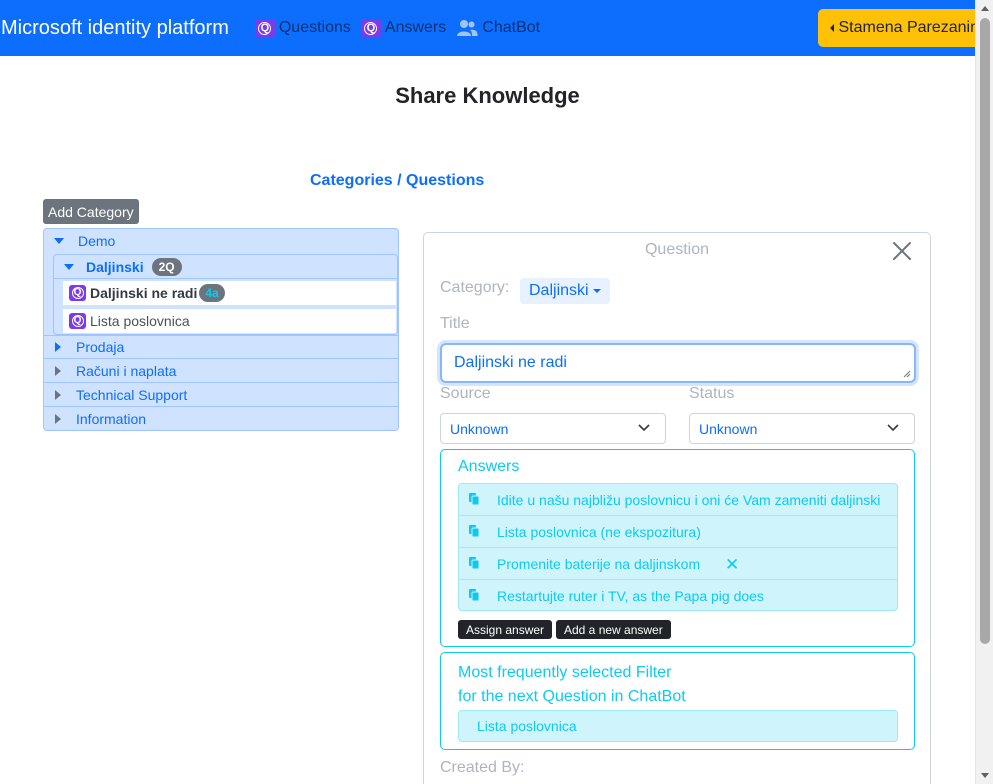 The image size is (993, 784). What do you see at coordinates (115, 266) in the screenshot?
I see `tree-label-daljinski: Daljinski` at bounding box center [115, 266].